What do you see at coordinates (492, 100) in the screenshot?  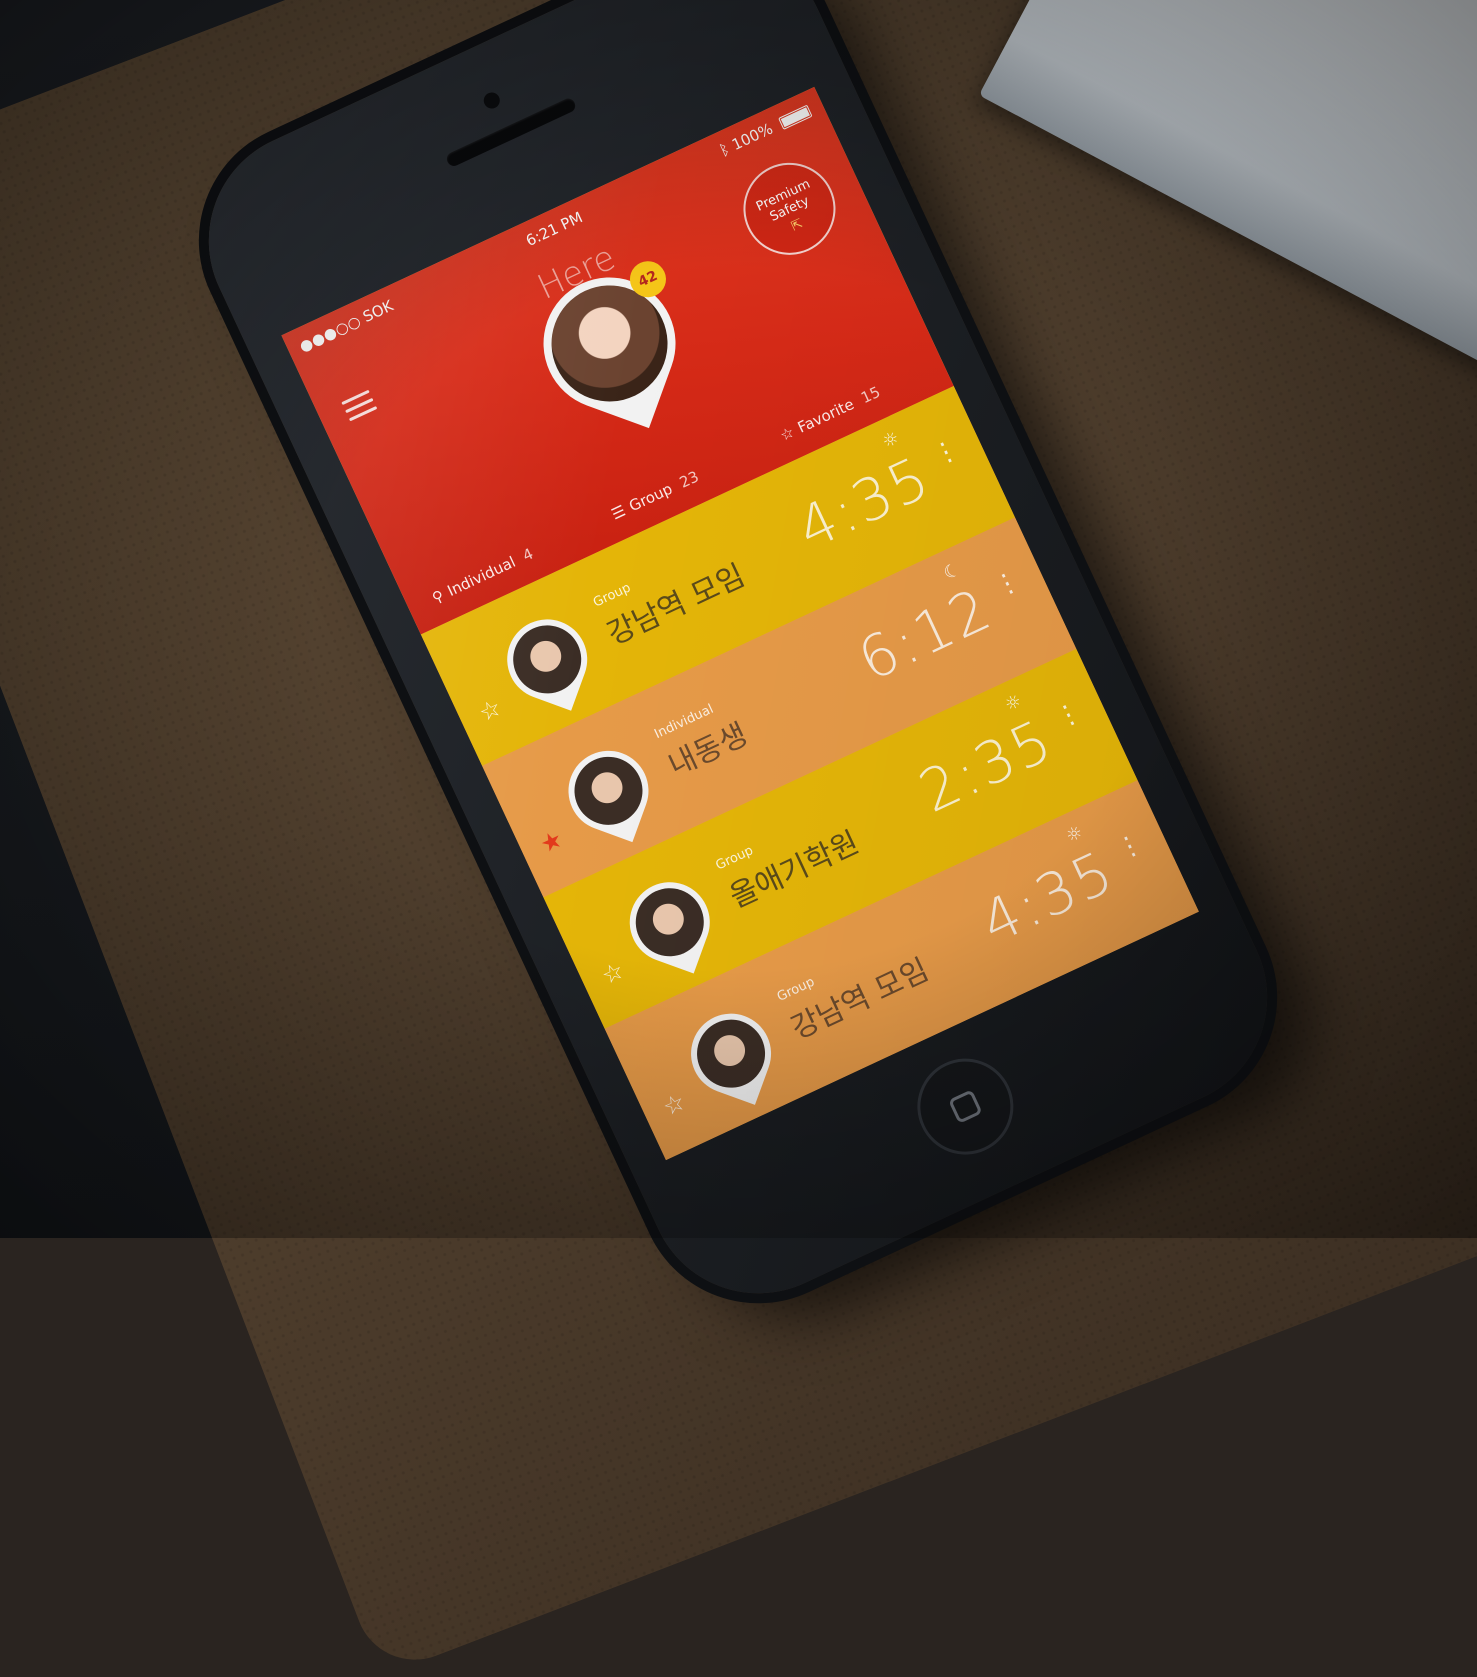 I see `front-camera` at bounding box center [492, 100].